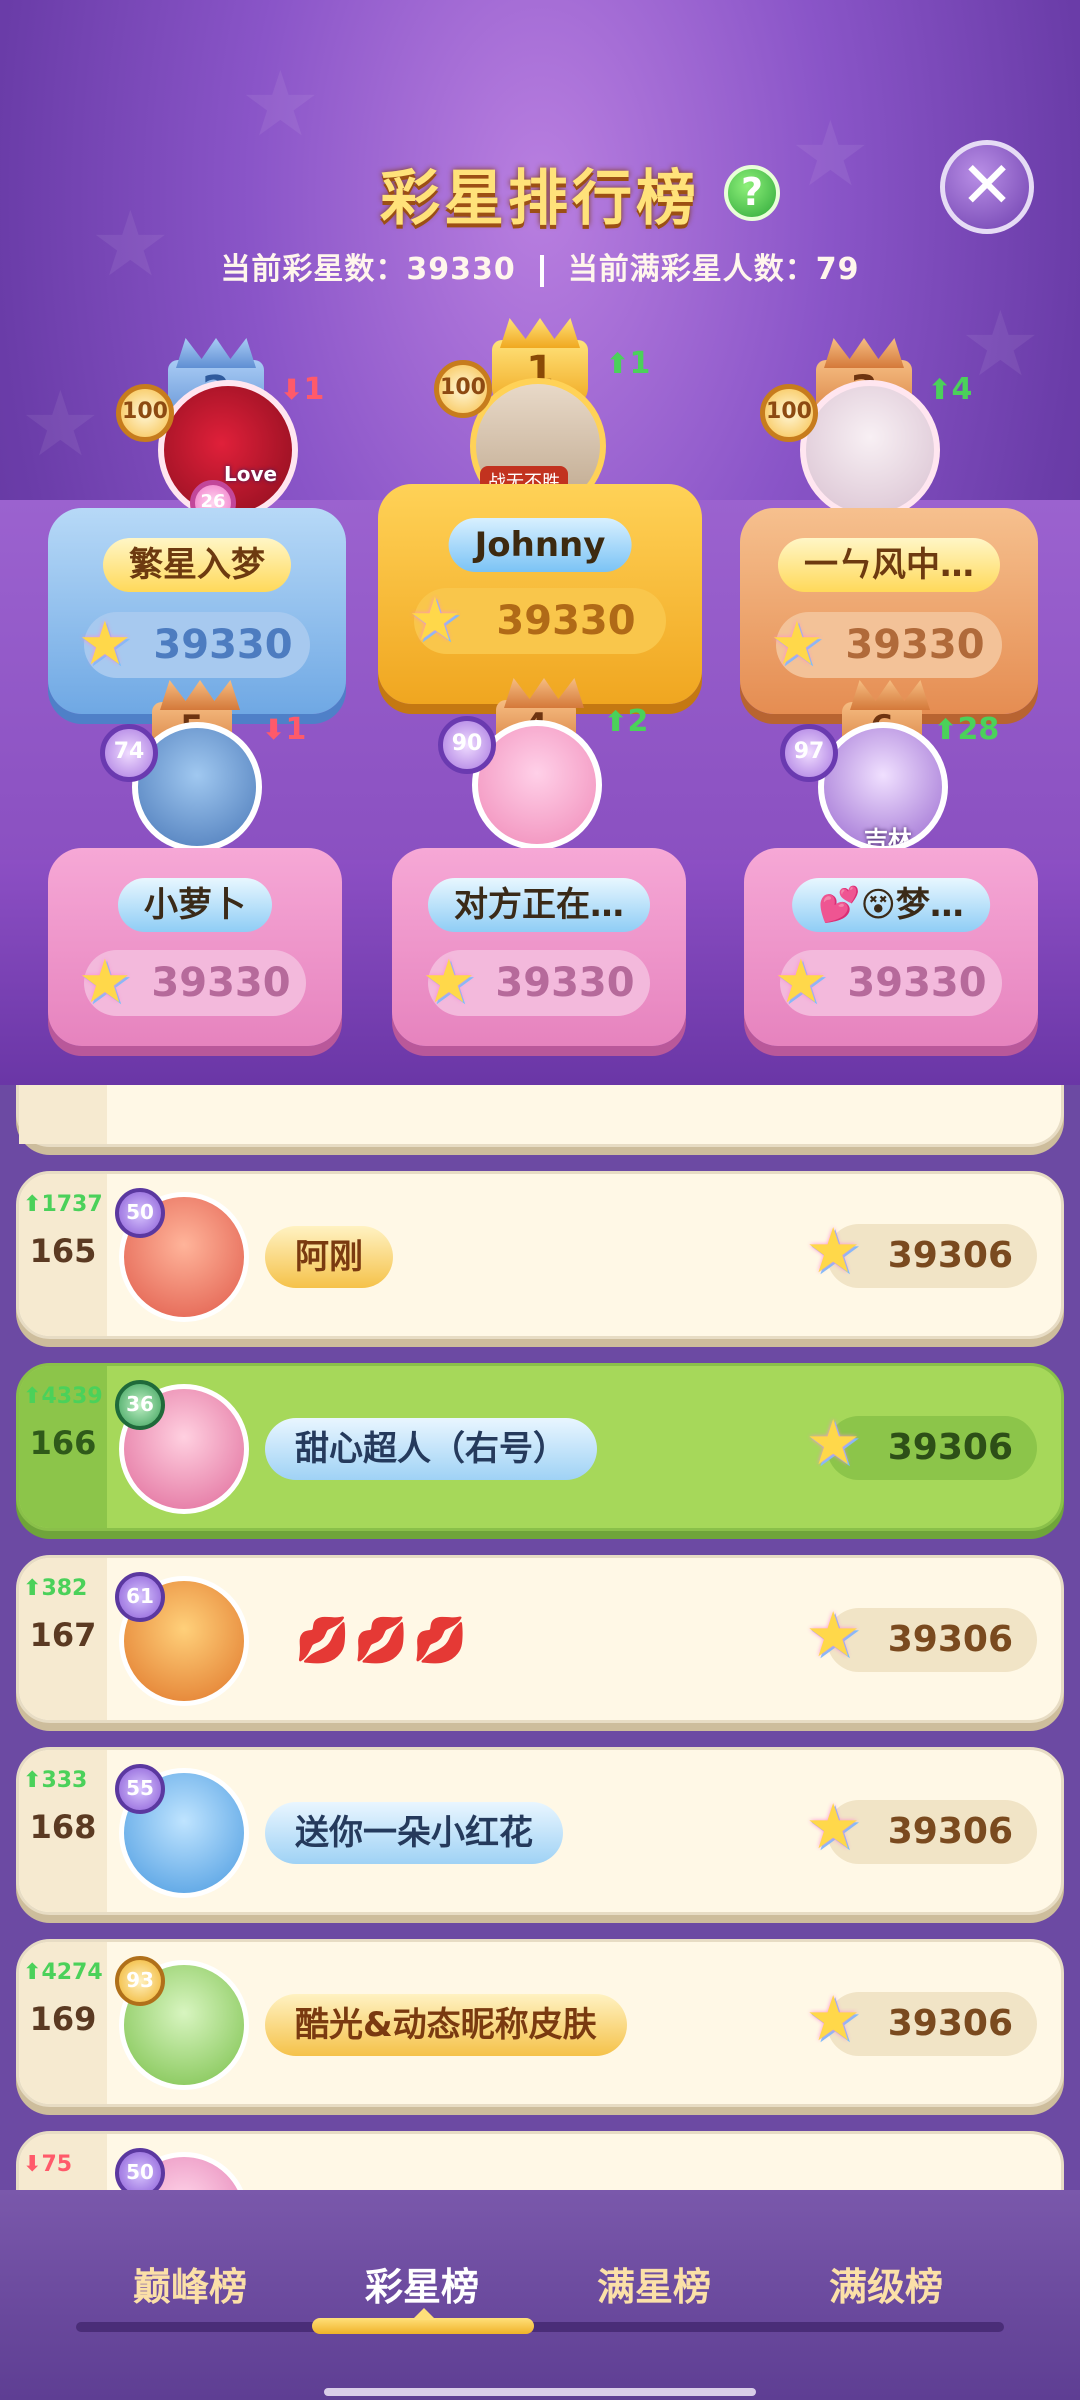 The height and width of the screenshot is (2400, 1080). Describe the element at coordinates (251, 474) in the screenshot. I see `avatar-tag: Love` at that location.